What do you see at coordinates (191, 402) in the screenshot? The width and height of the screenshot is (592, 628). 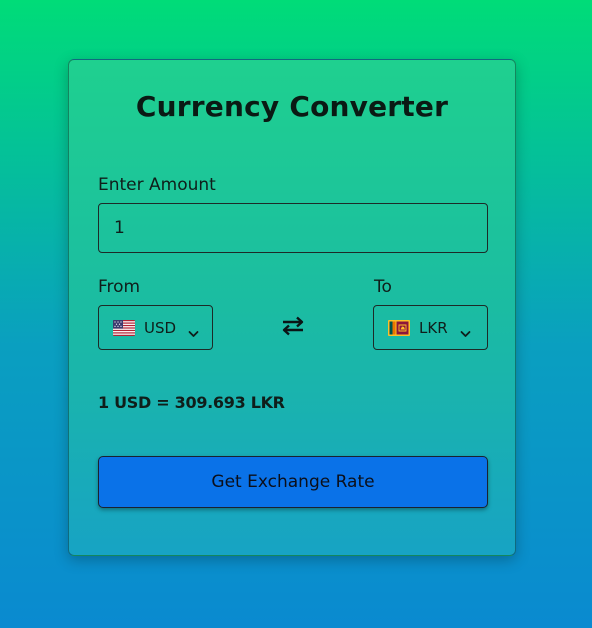 I see `exchange-rate-result: 1 USD = 309.693 LKR` at bounding box center [191, 402].